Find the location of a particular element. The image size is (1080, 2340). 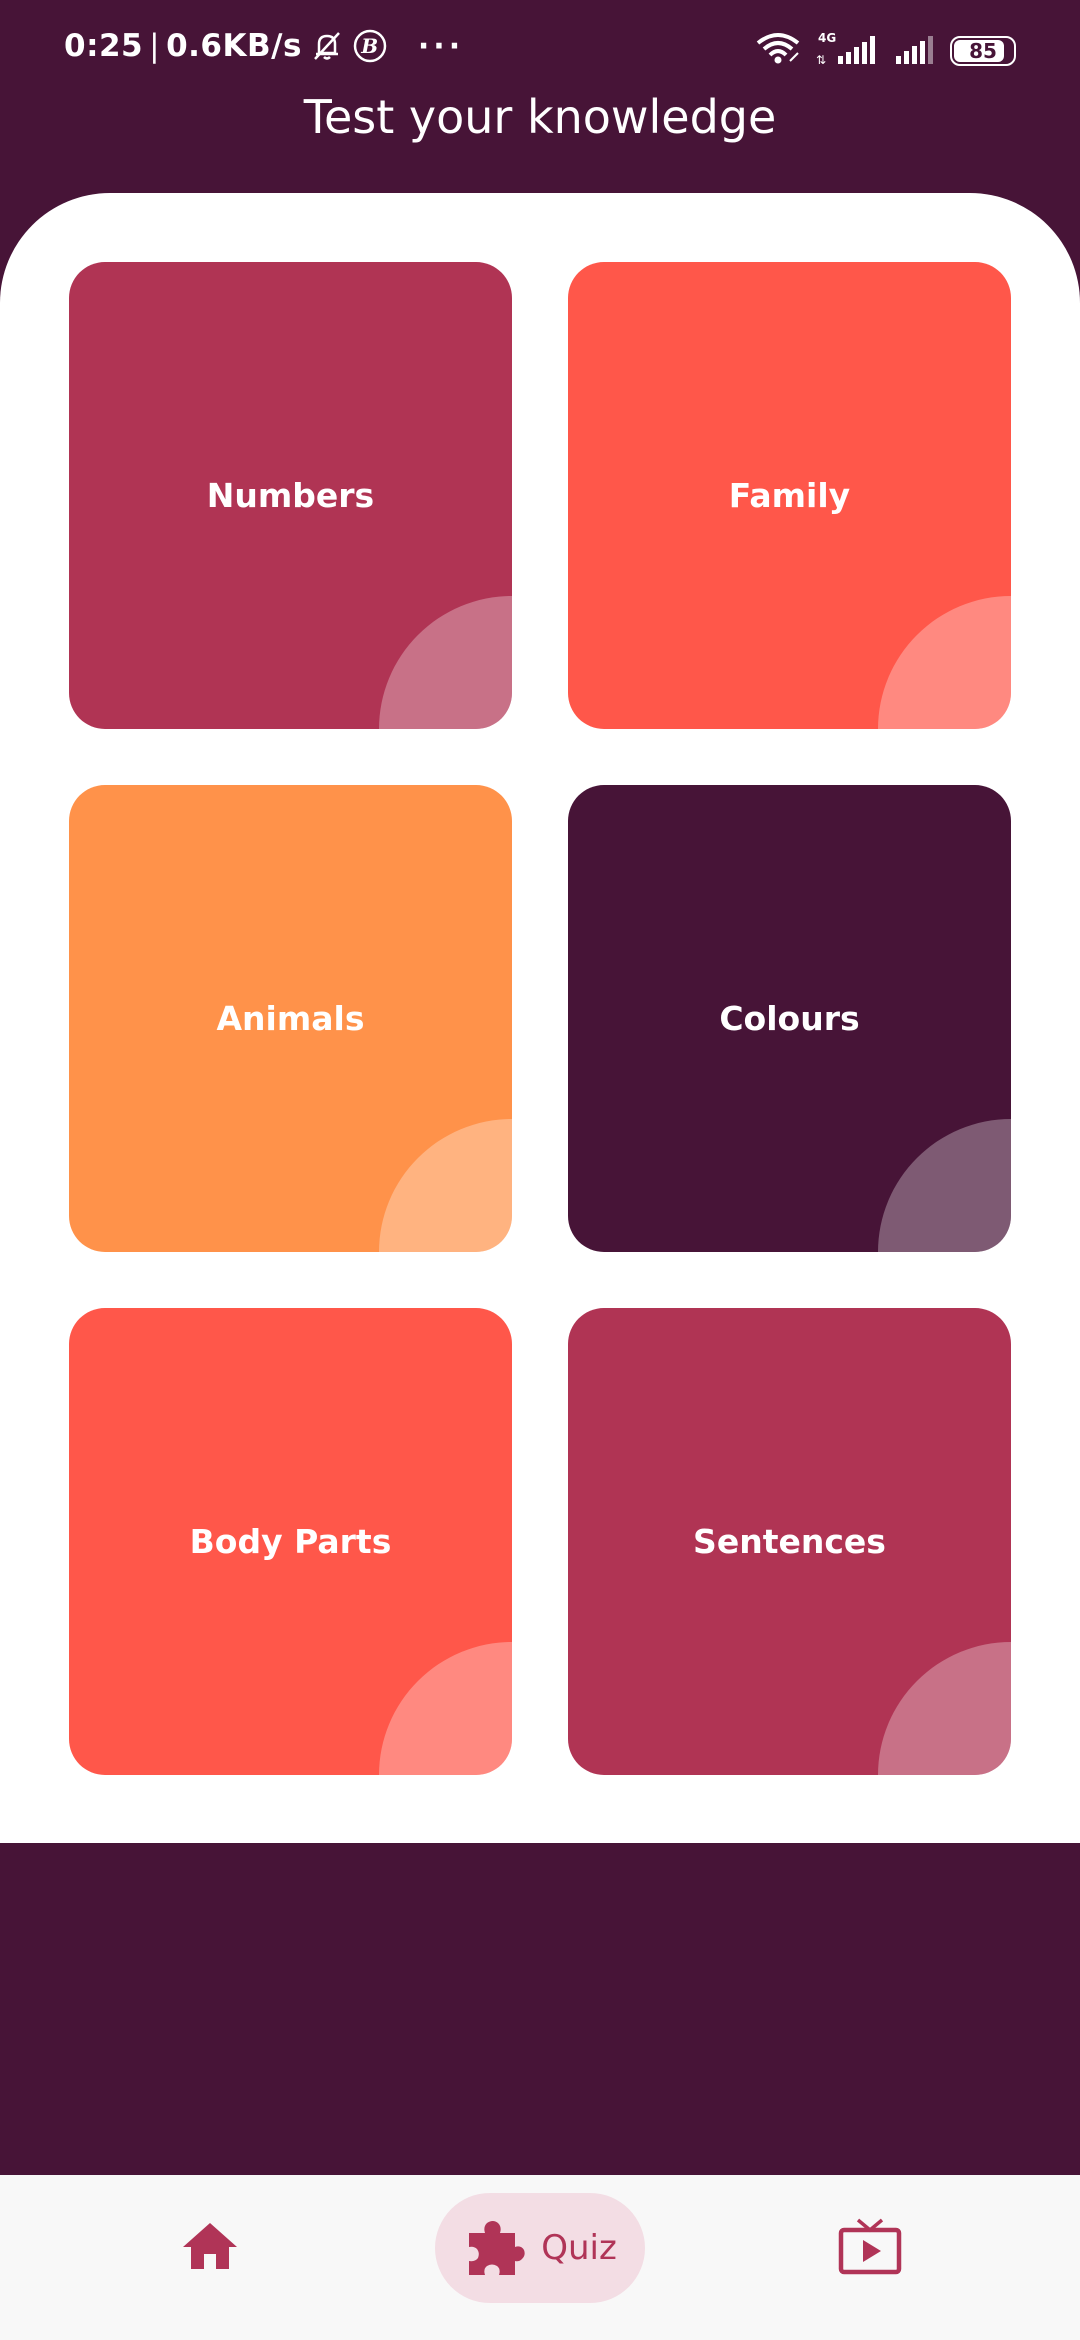

signal-4g-icon: 4G ⇅ is located at coordinates (848, 50).